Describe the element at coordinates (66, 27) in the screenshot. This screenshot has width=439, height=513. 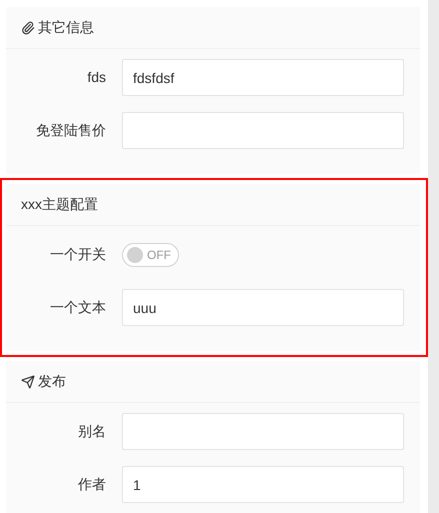
I see `section-title: 其它信息` at that location.